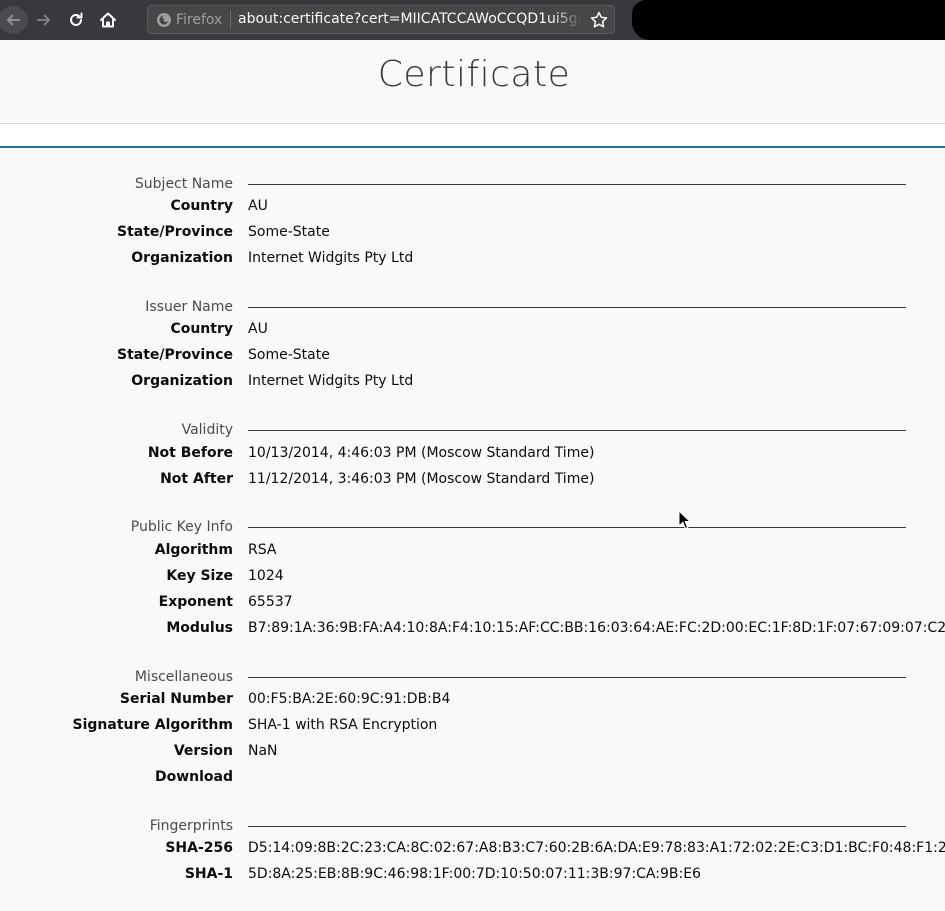 This screenshot has width=945, height=911. I want to click on miscellaneous-title: Miscellaneous, so click(183, 677).